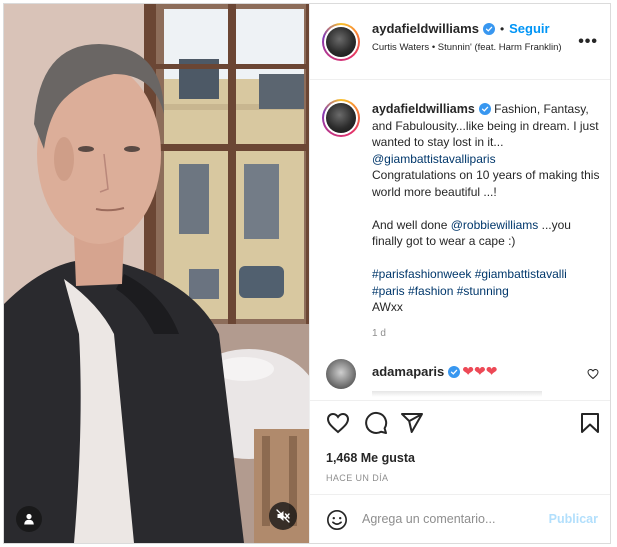  What do you see at coordinates (469, 274) in the screenshot?
I see `hashtags-row-1: #parisfashionweek #giambattistavalli` at bounding box center [469, 274].